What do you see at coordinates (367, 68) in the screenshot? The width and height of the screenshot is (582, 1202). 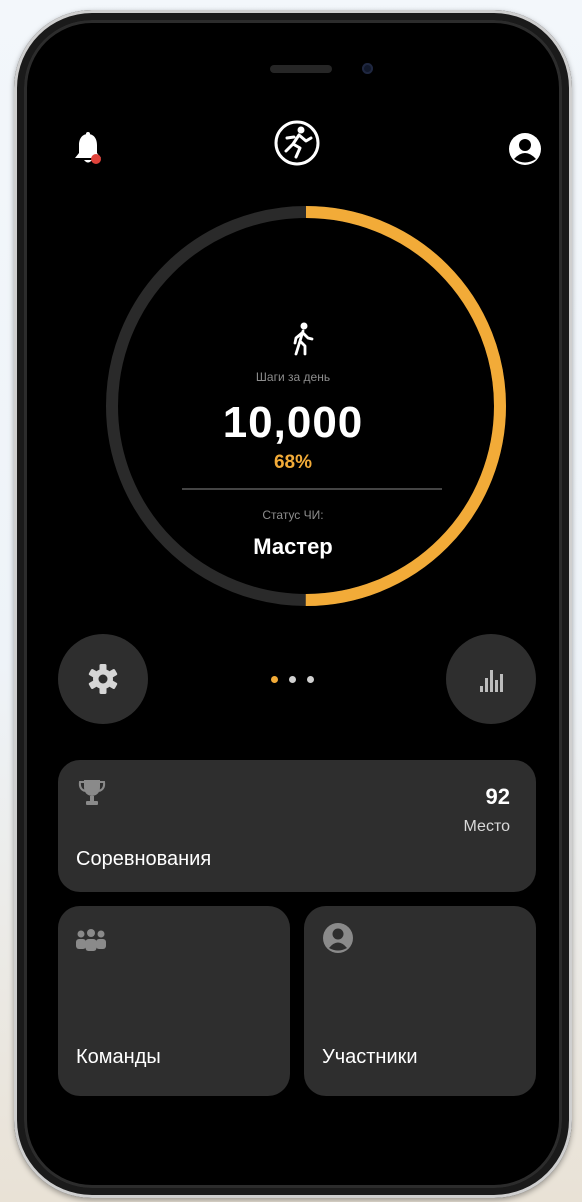 I see `front-camera` at bounding box center [367, 68].